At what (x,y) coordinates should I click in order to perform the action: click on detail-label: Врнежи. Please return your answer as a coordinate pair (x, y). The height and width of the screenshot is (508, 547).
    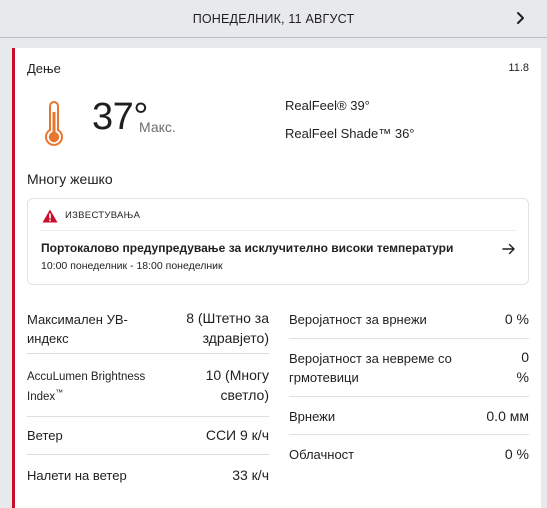
    Looking at the image, I should click on (312, 416).